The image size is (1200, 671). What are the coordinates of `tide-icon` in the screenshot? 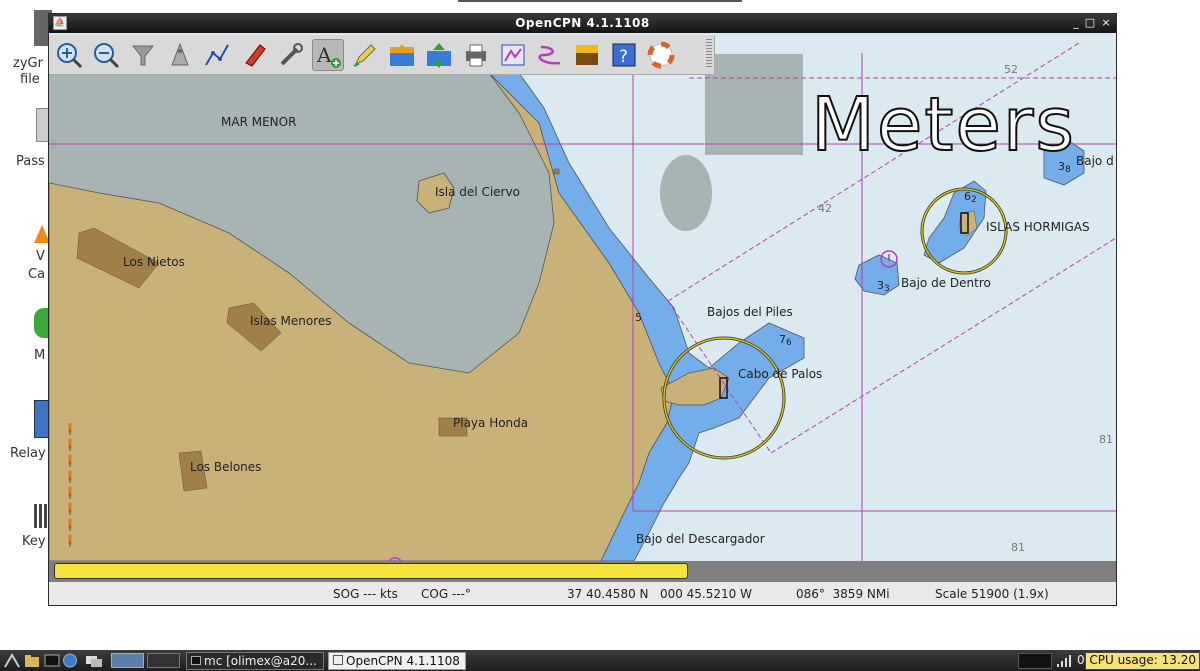 It's located at (402, 54).